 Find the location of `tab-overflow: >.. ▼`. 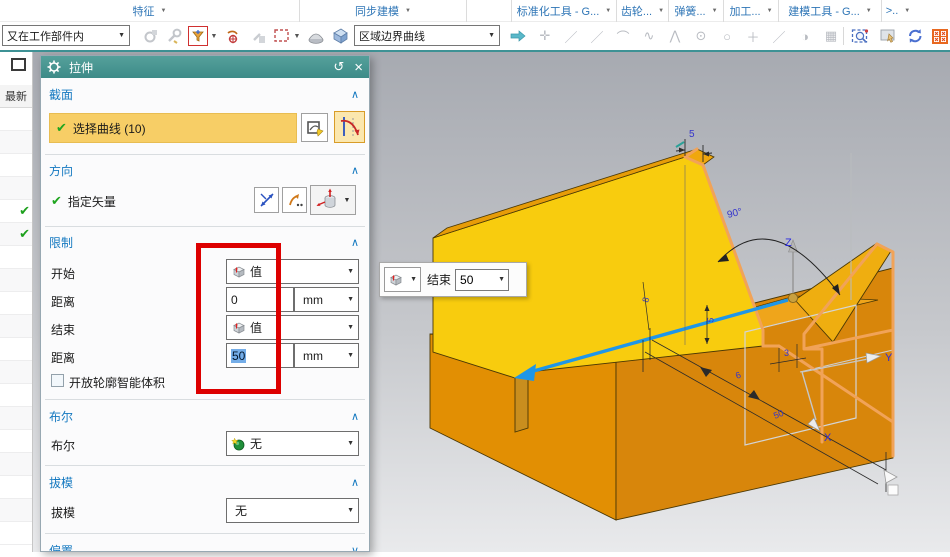

tab-overflow: >.. ▼ is located at coordinates (898, 11).